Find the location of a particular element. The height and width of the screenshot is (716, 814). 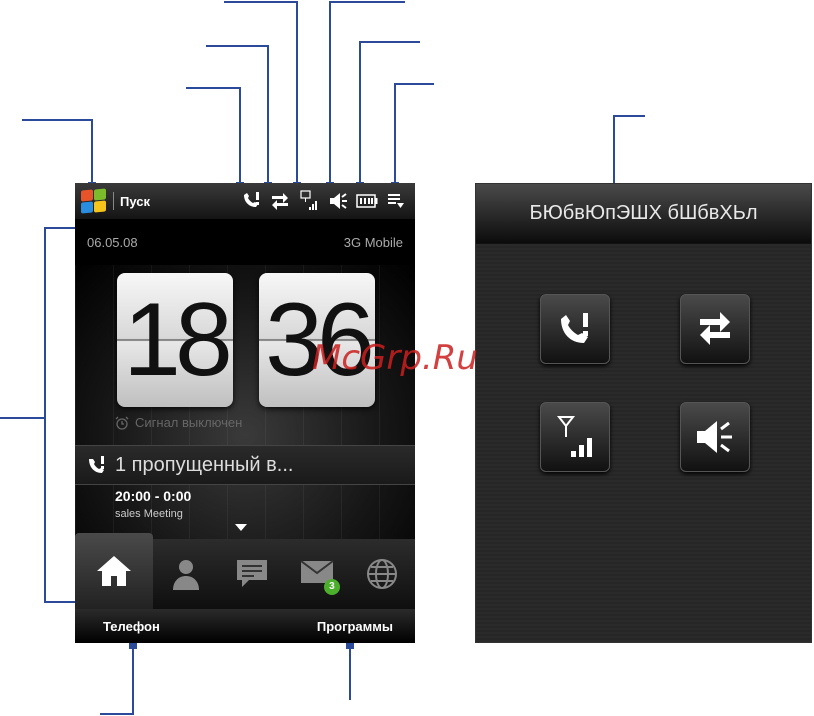

alarm-clock-icon is located at coordinates (122, 423).